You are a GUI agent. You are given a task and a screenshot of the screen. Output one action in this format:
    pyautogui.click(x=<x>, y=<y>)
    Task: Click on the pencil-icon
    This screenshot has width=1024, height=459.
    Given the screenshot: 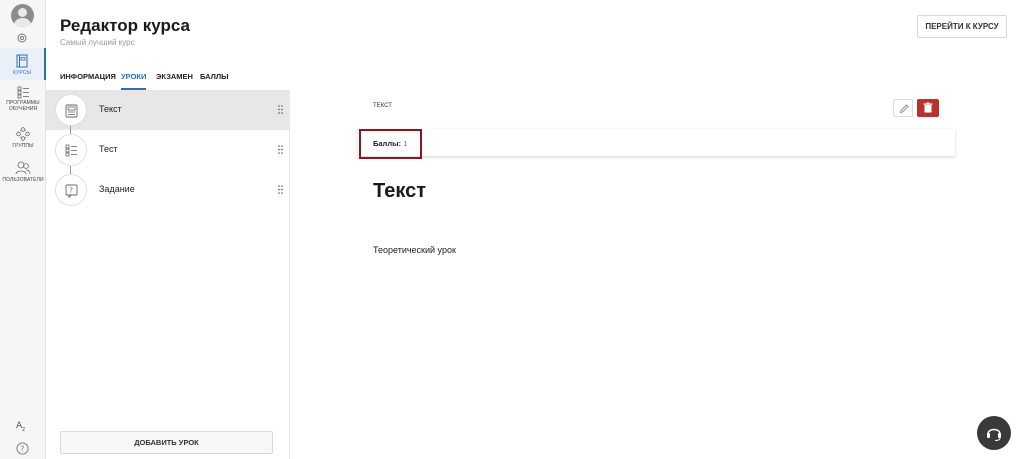 What is the action you would take?
    pyautogui.click(x=904, y=109)
    